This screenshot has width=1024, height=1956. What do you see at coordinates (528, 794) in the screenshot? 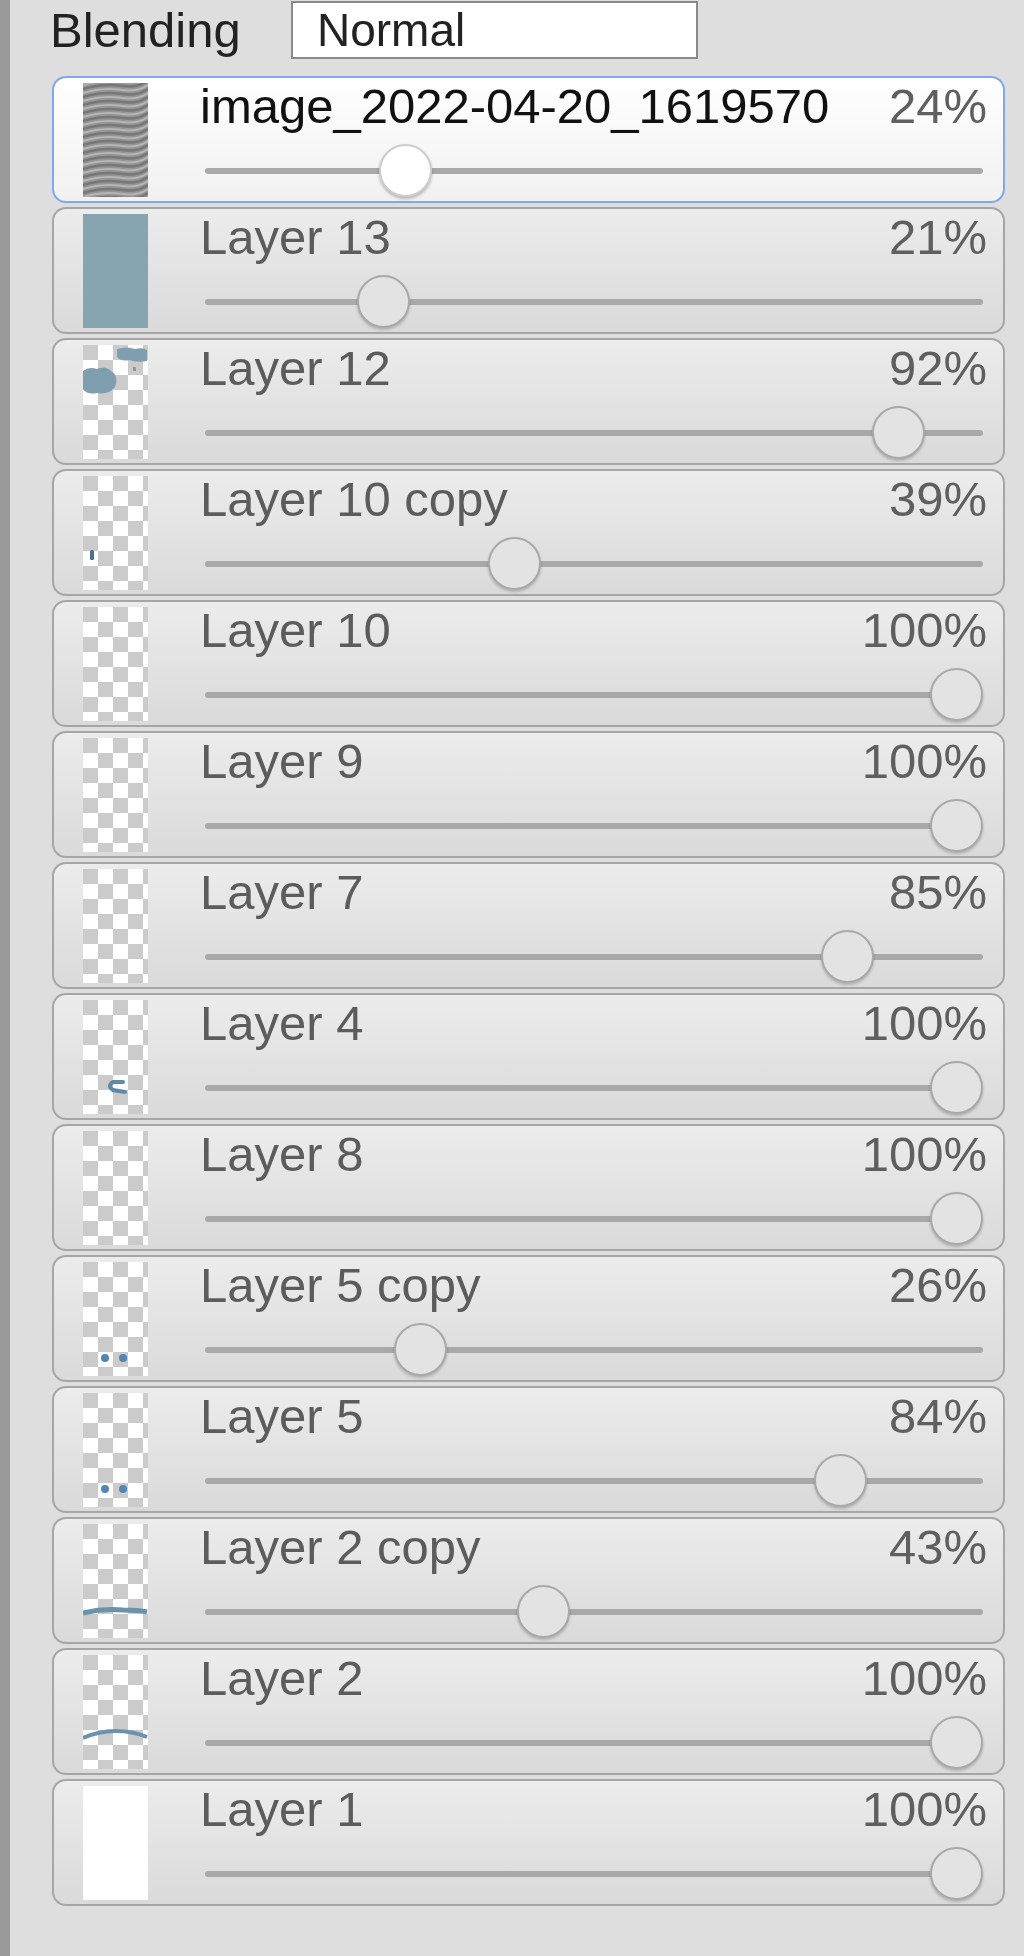
I see `layer-row: Layer 9 100%` at bounding box center [528, 794].